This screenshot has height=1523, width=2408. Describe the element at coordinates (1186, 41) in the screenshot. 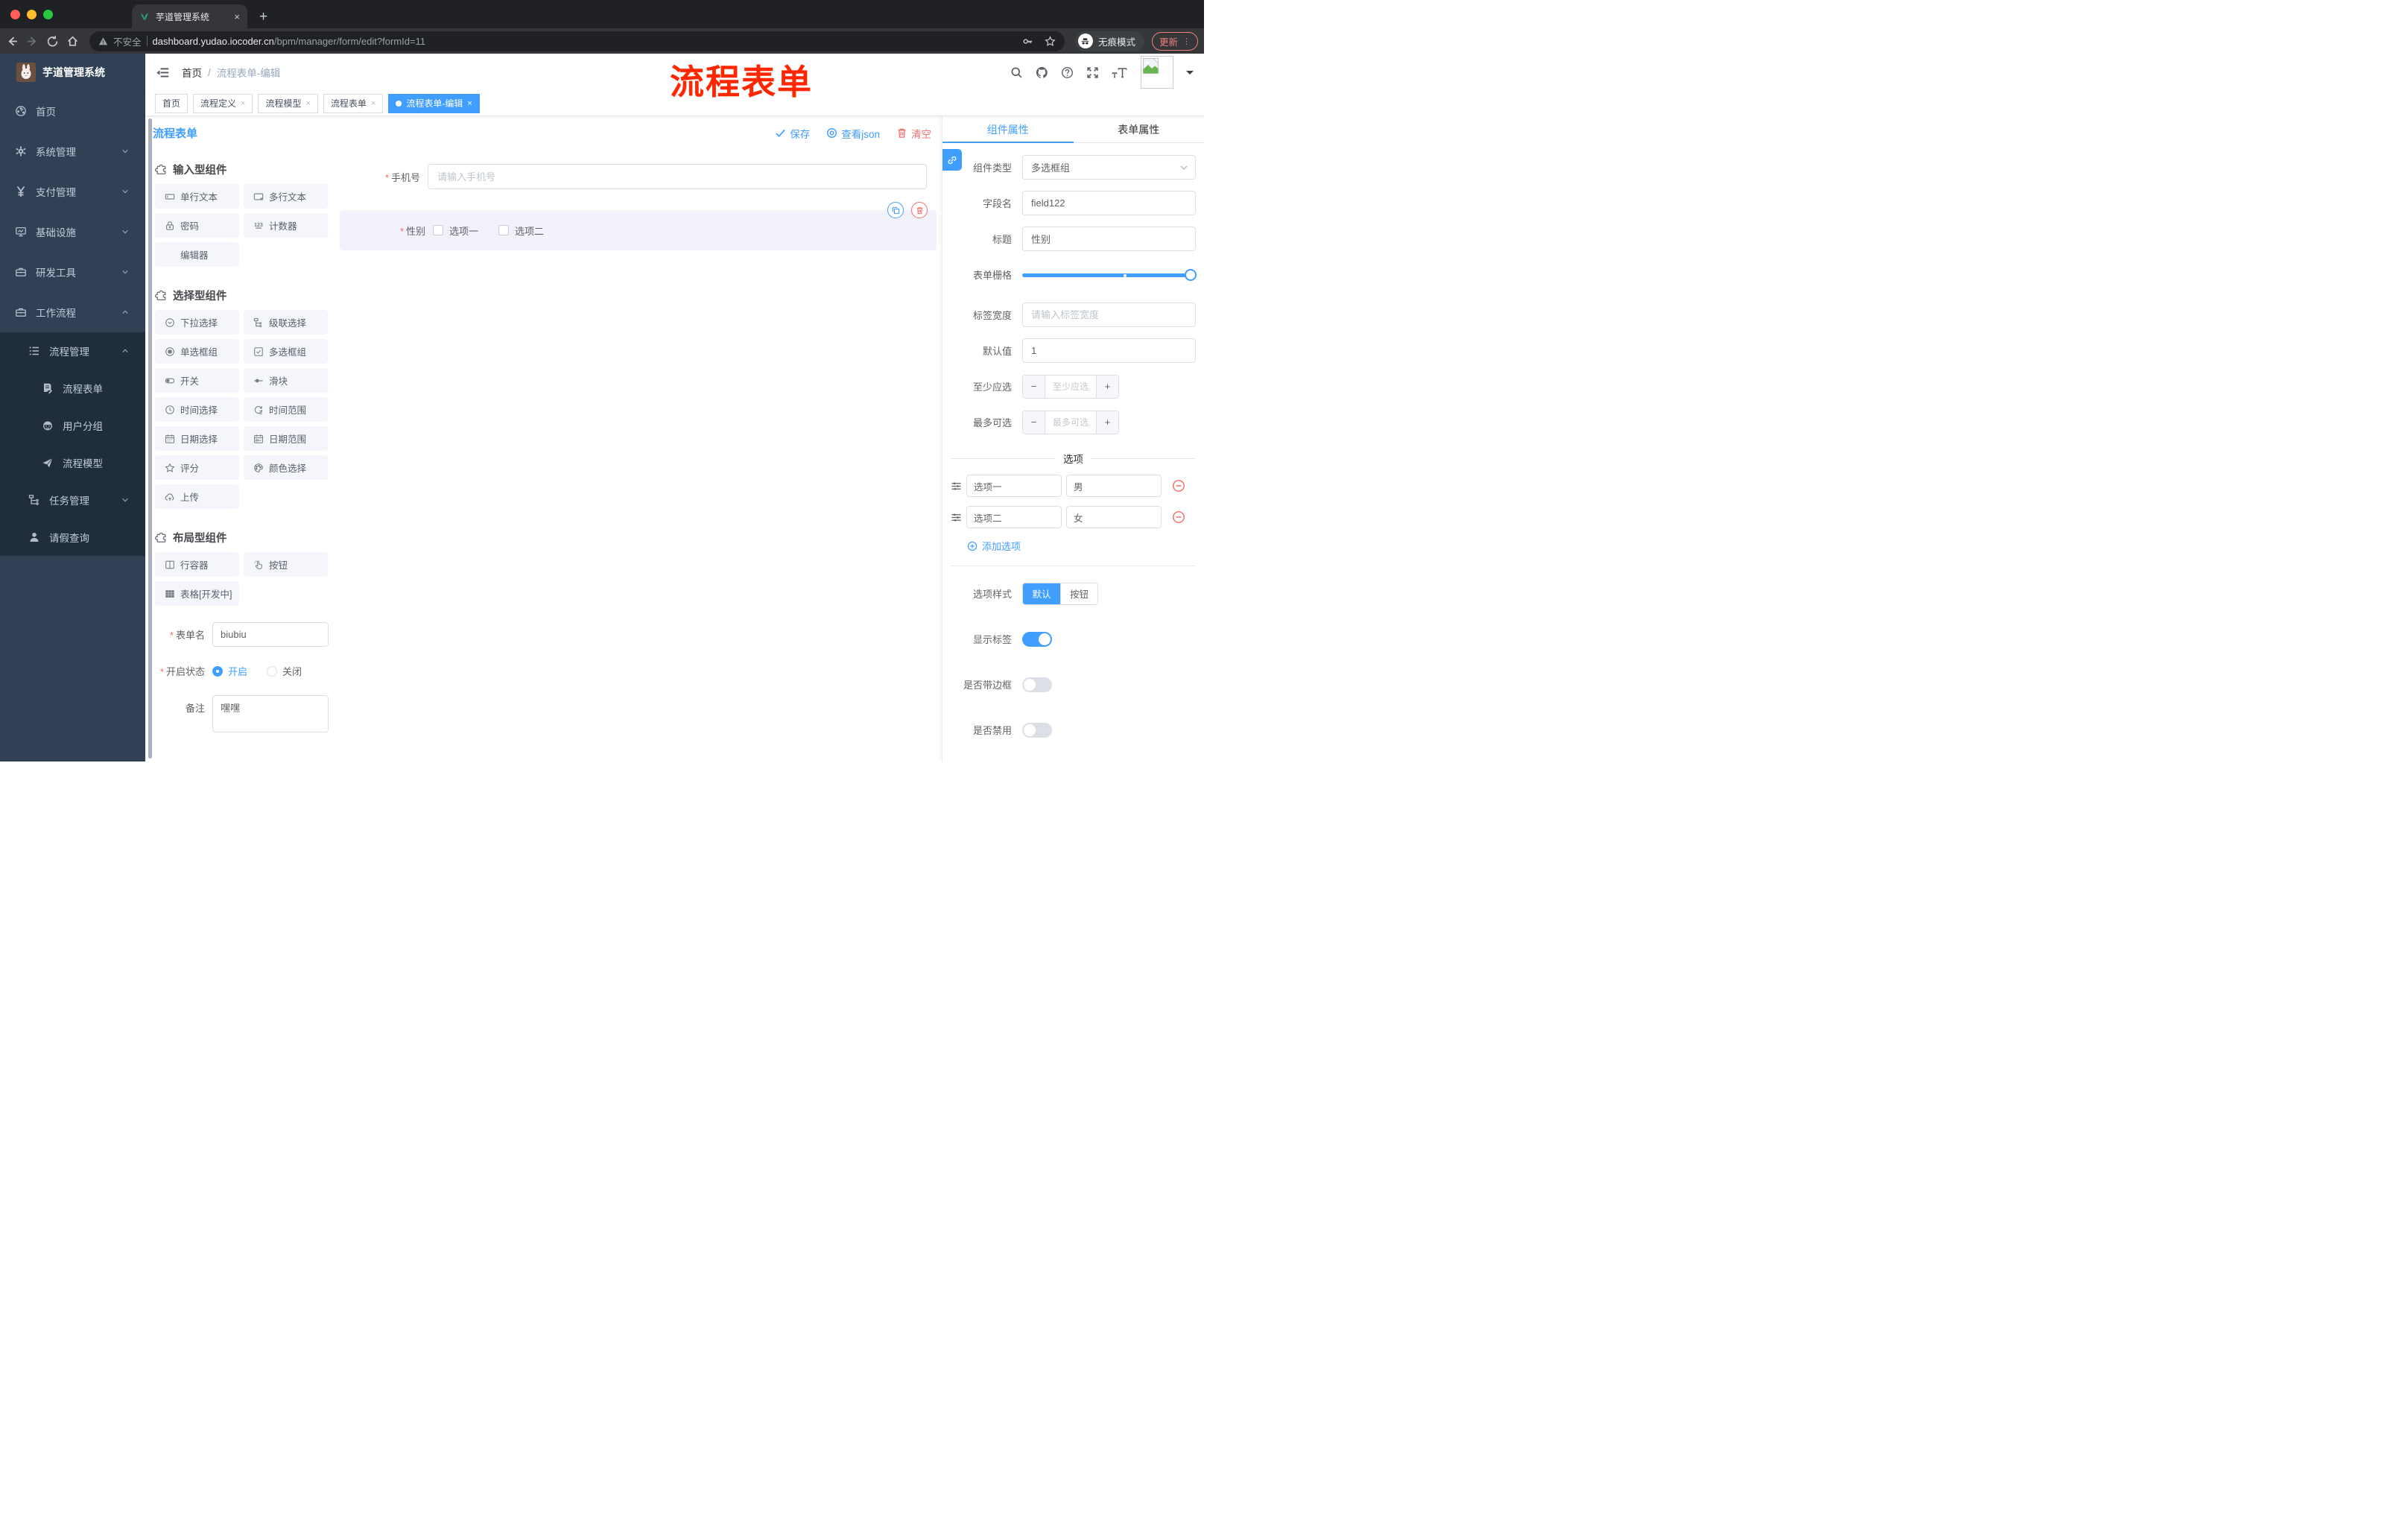

I see `browser-menu-icon: ⋮` at that location.